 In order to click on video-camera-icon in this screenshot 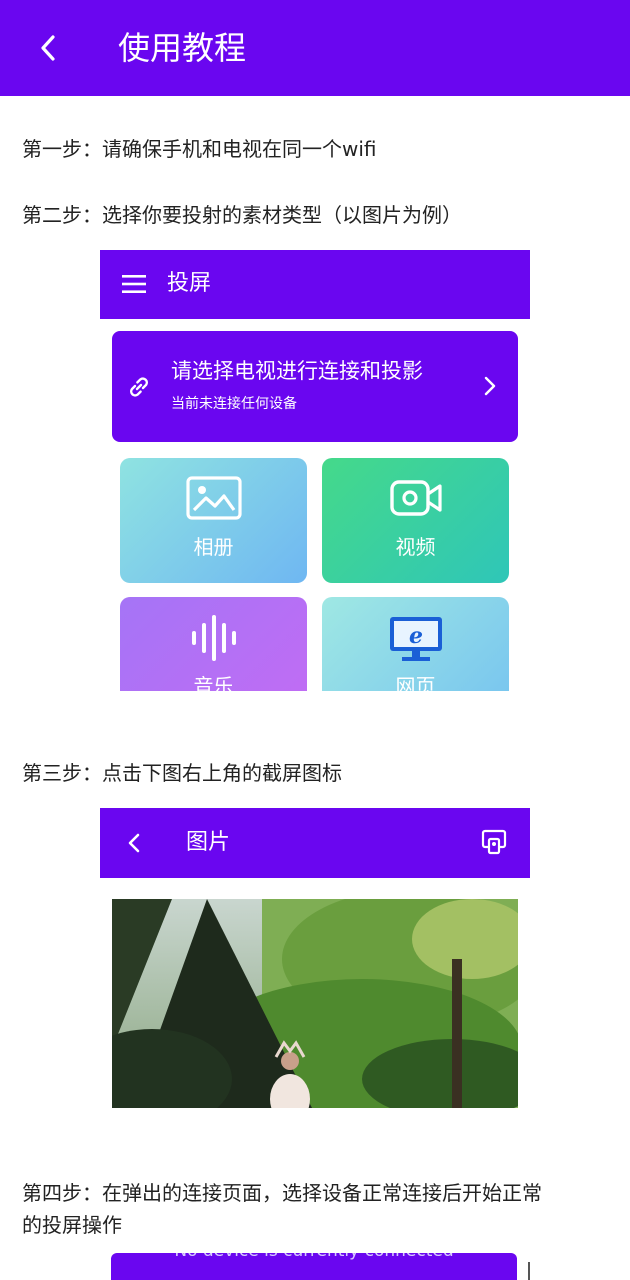, I will do `click(416, 498)`.